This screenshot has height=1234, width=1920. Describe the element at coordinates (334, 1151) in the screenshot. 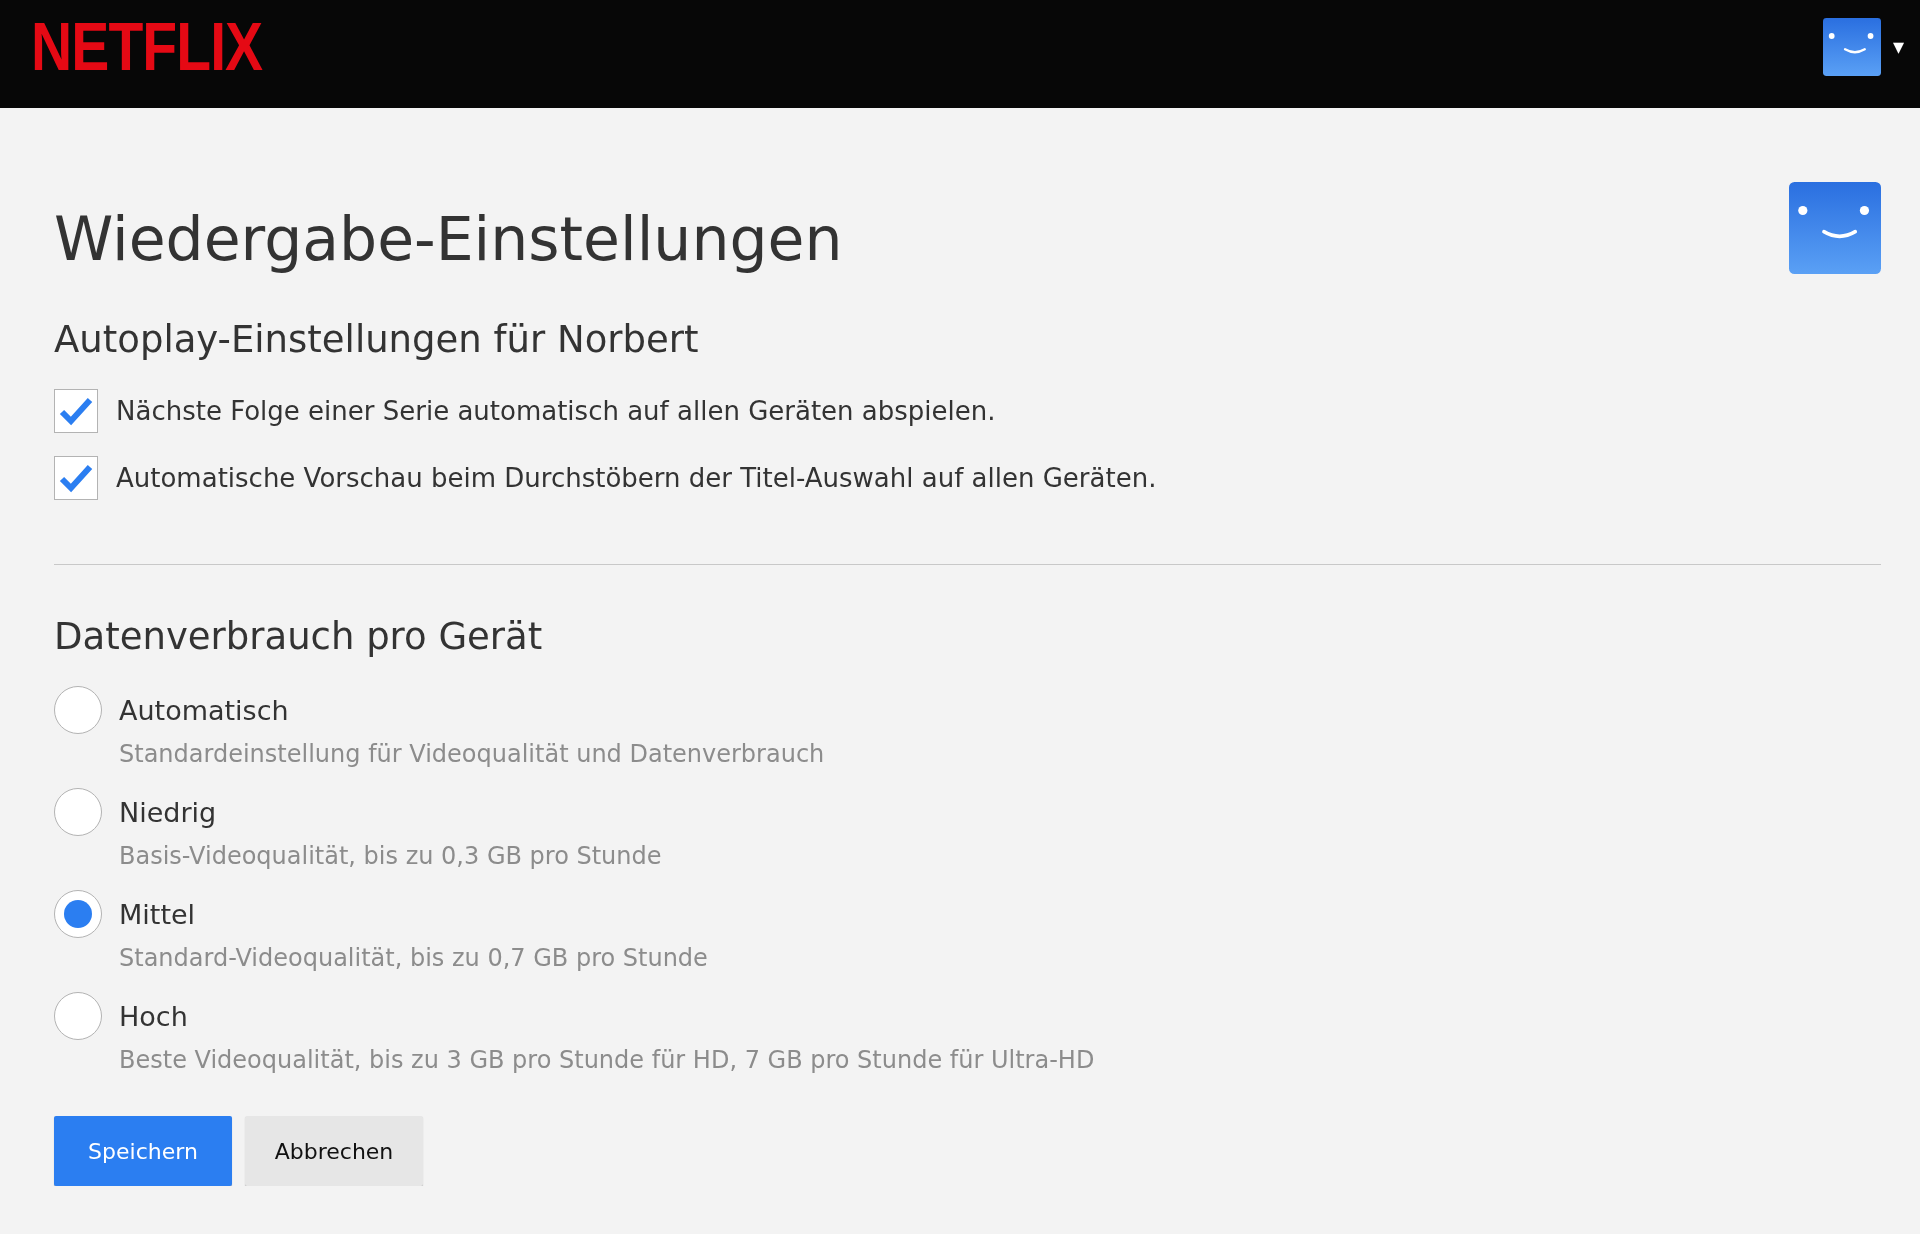

I see `cancel-button: Abbrechen` at that location.